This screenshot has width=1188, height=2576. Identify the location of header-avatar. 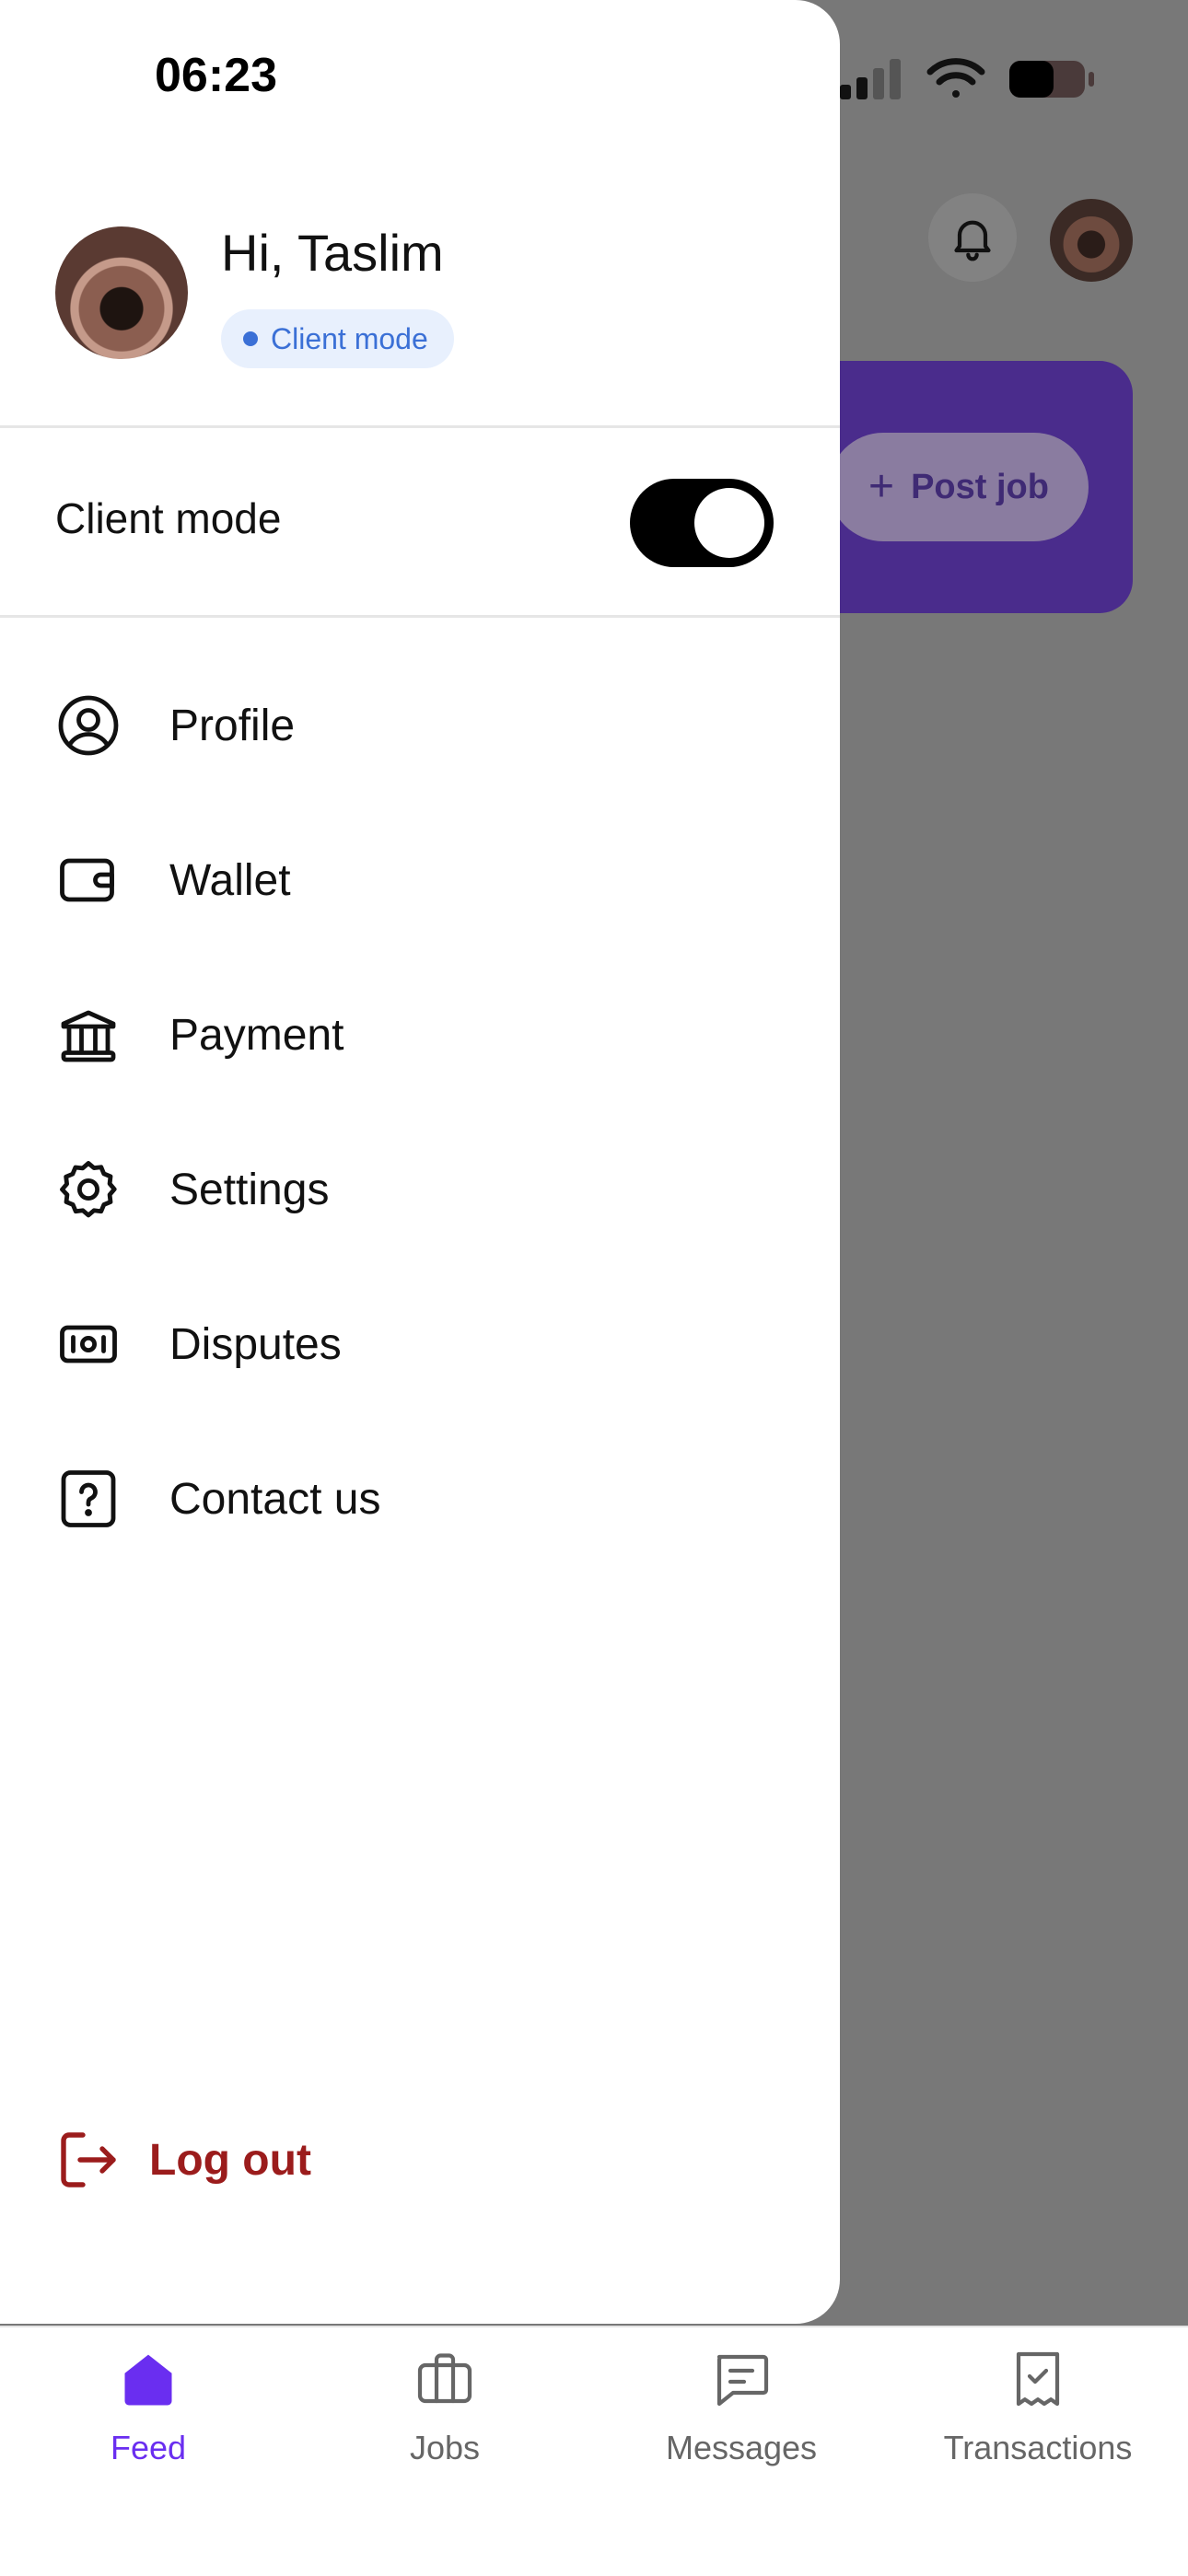
(1091, 240).